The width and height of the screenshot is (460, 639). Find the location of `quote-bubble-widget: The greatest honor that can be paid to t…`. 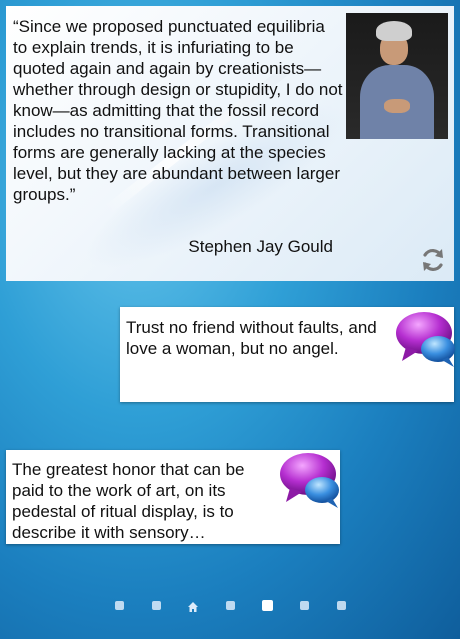

quote-bubble-widget: The greatest honor that can be paid to t… is located at coordinates (173, 497).